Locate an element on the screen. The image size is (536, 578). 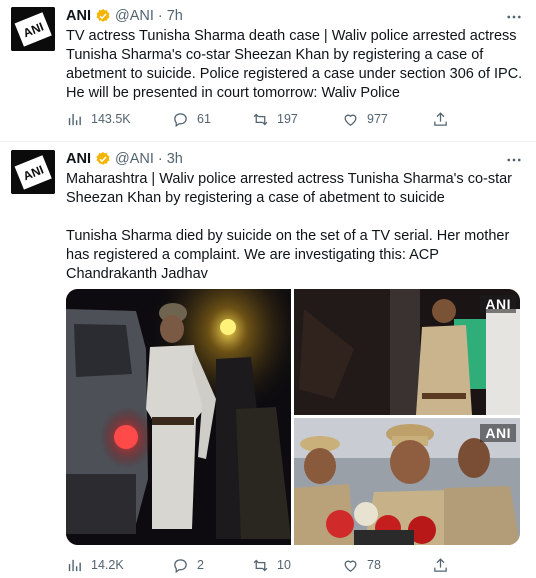
tweet-header: ANI @ANI · 7h is located at coordinates (124, 16).